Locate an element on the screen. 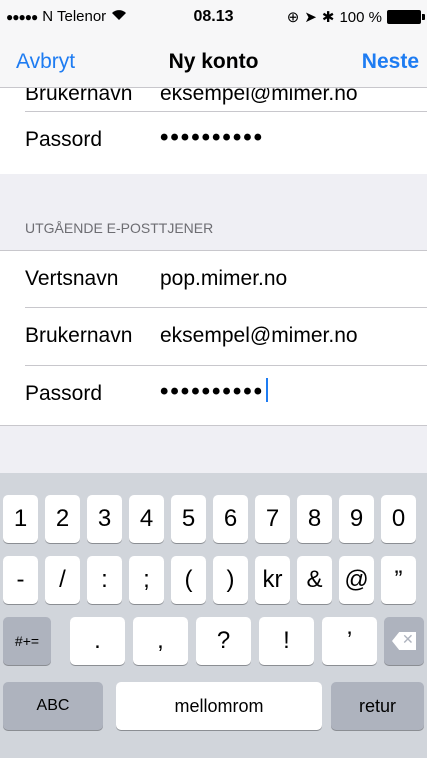  key-7: 7 is located at coordinates (272, 519).